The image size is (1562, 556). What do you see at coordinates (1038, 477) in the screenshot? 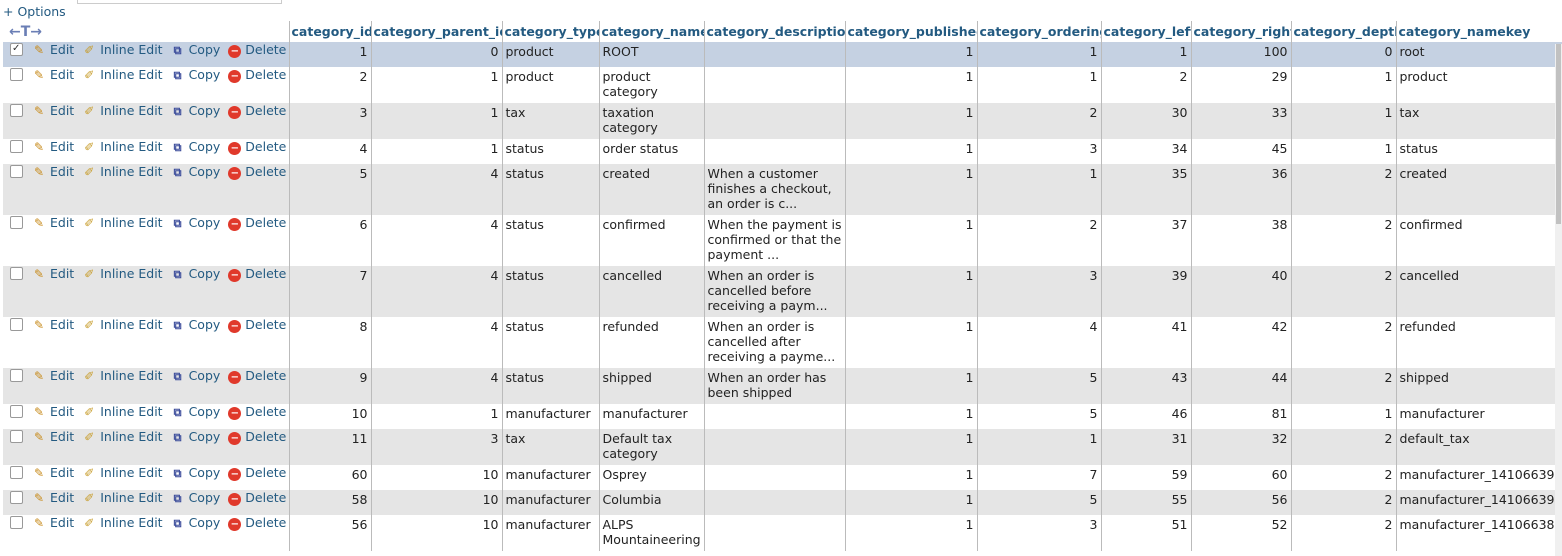
I see `cell-category-ordering: 7` at bounding box center [1038, 477].